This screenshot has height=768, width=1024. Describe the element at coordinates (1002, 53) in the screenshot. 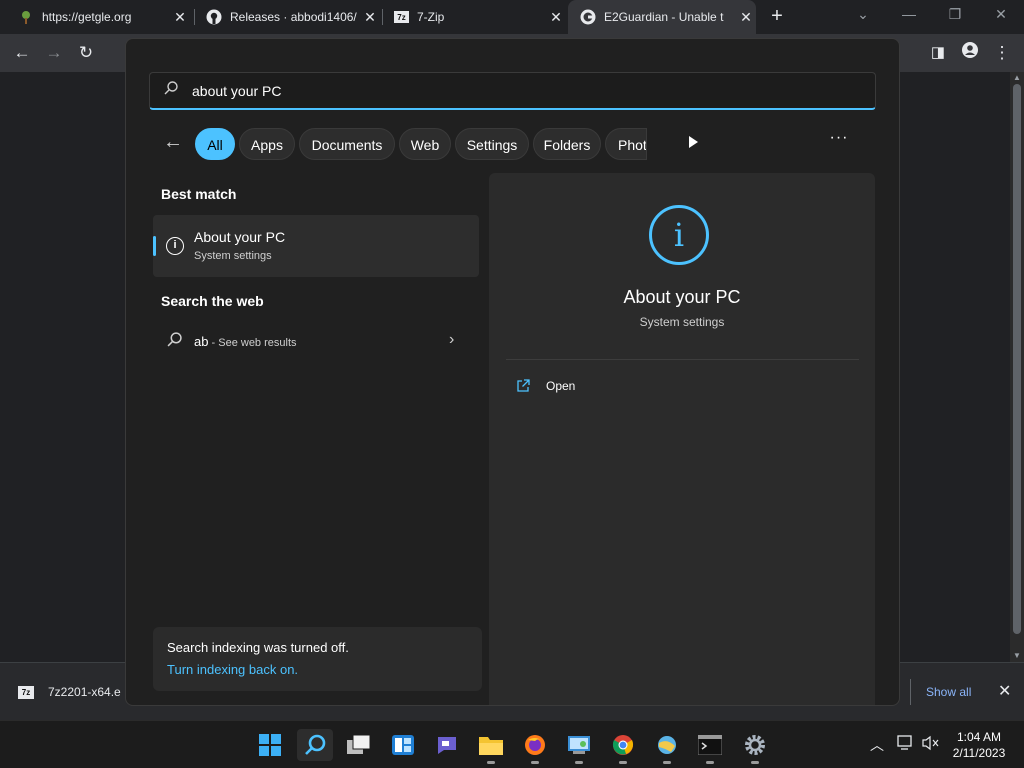

I see `menu-kebab-icon: ⋮` at that location.